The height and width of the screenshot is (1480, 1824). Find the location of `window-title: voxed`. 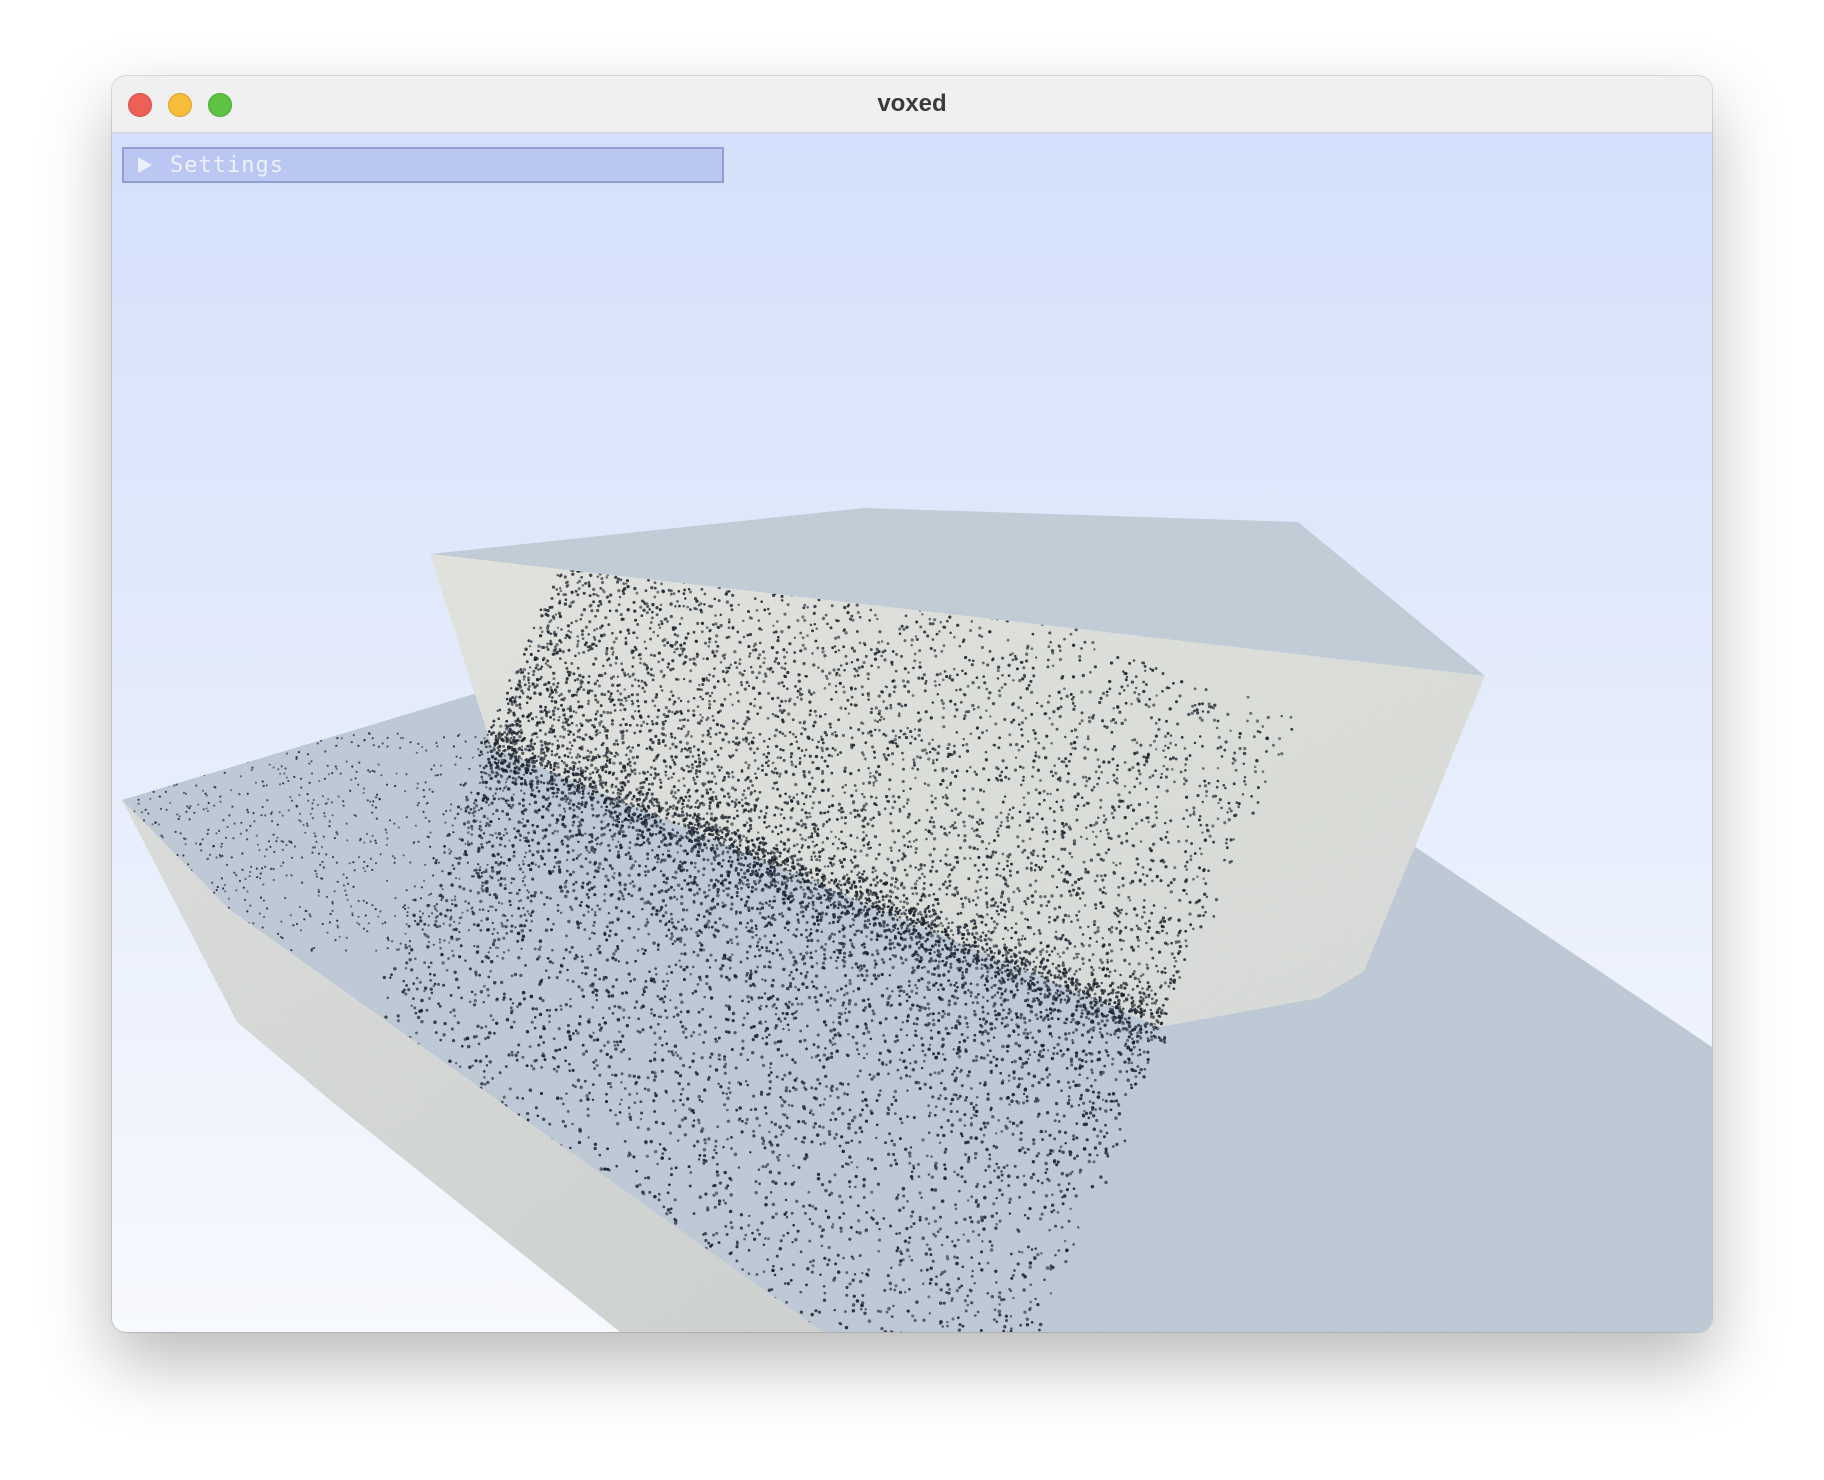

window-title: voxed is located at coordinates (912, 103).